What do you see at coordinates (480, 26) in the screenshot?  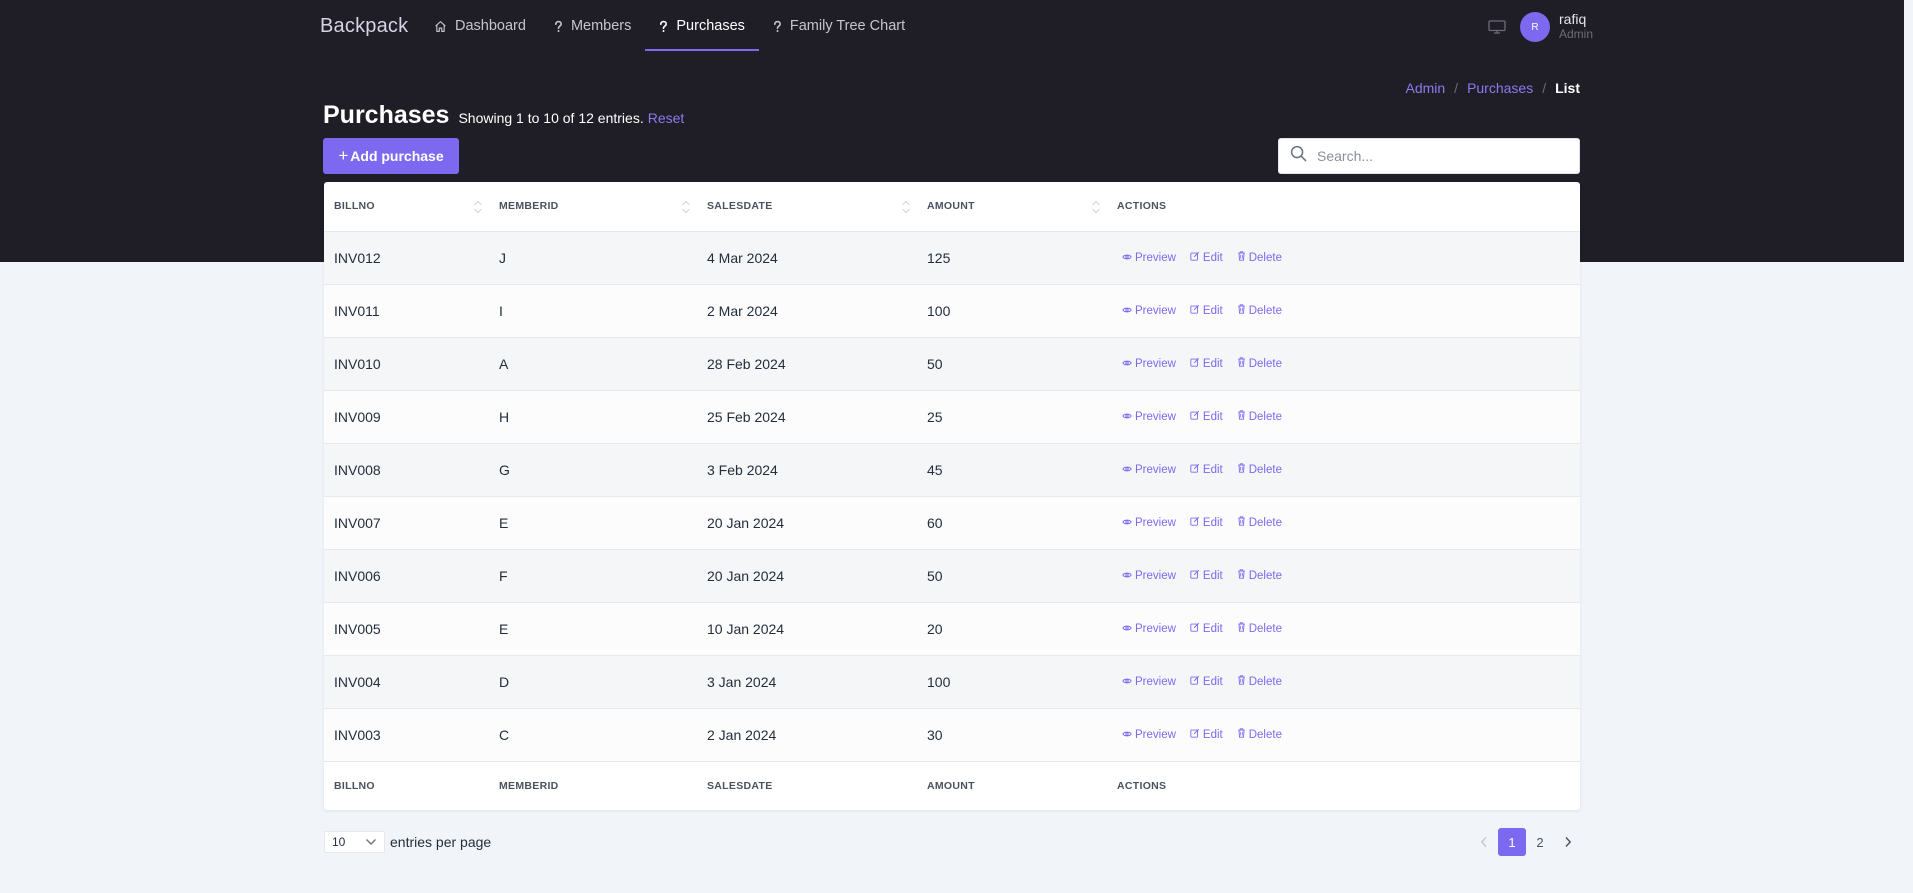 I see `nav-item-dashboard: Dashboard` at bounding box center [480, 26].